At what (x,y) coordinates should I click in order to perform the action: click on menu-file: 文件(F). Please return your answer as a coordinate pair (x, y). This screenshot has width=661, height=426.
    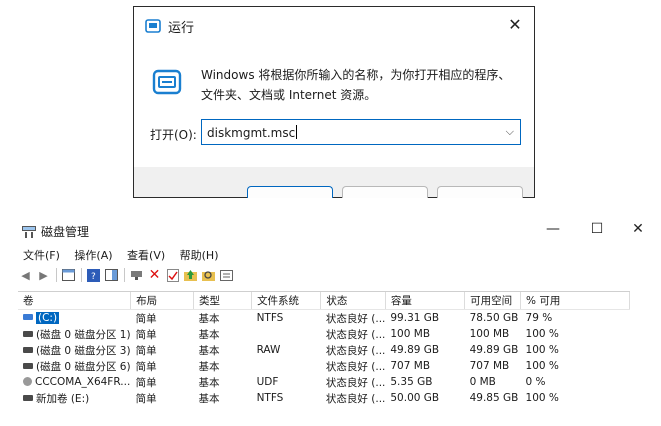
    Looking at the image, I should click on (41, 255).